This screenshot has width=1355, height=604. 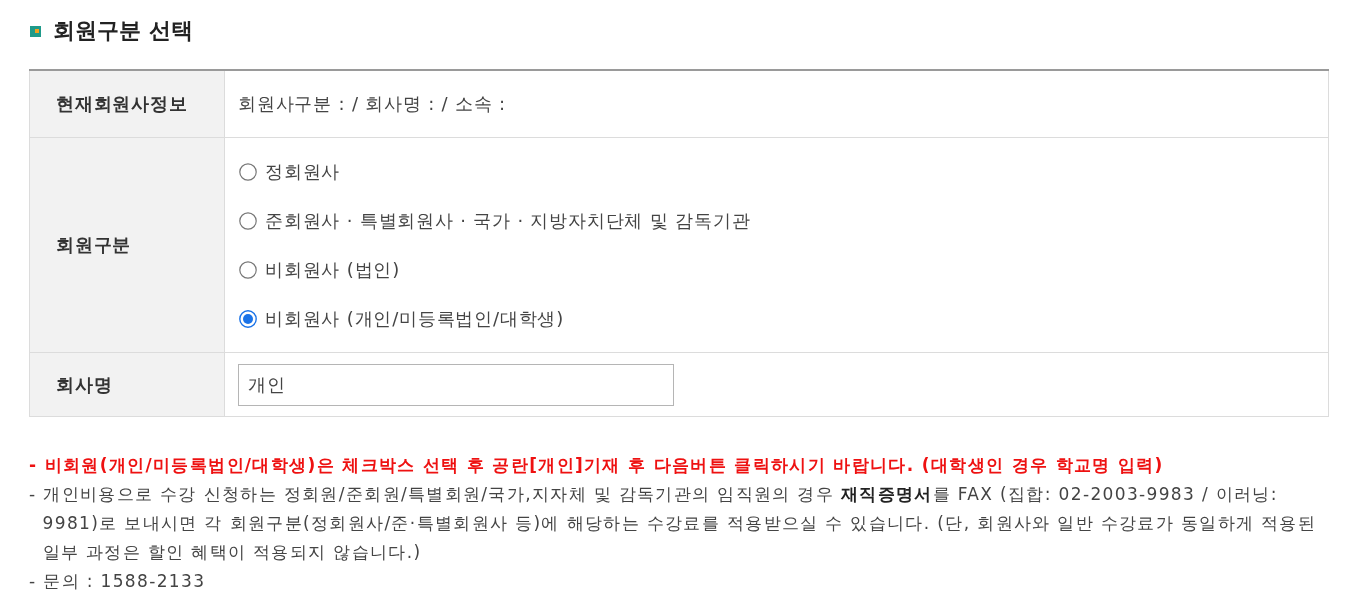 I want to click on alert-note: - 비회원(개인/미등록법인/대학생)은 체크박스 선택 후 공란[개인]기재 후 다음버튼 클릭하시기 바랍니다. (대학생인 경우 학교명 입력), so click(x=597, y=465).